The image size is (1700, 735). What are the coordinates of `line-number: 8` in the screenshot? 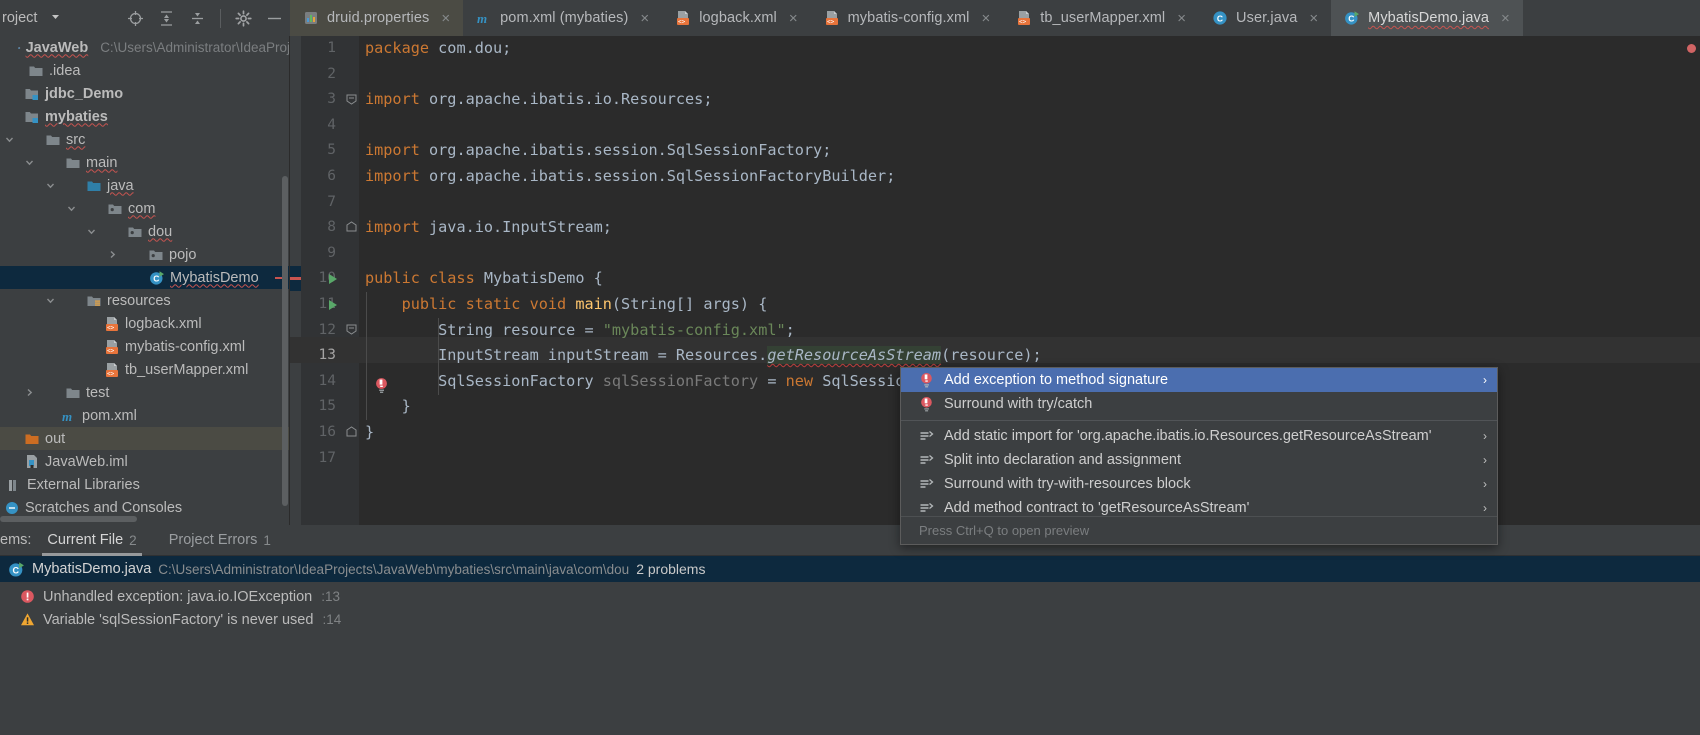 It's located at (331, 227).